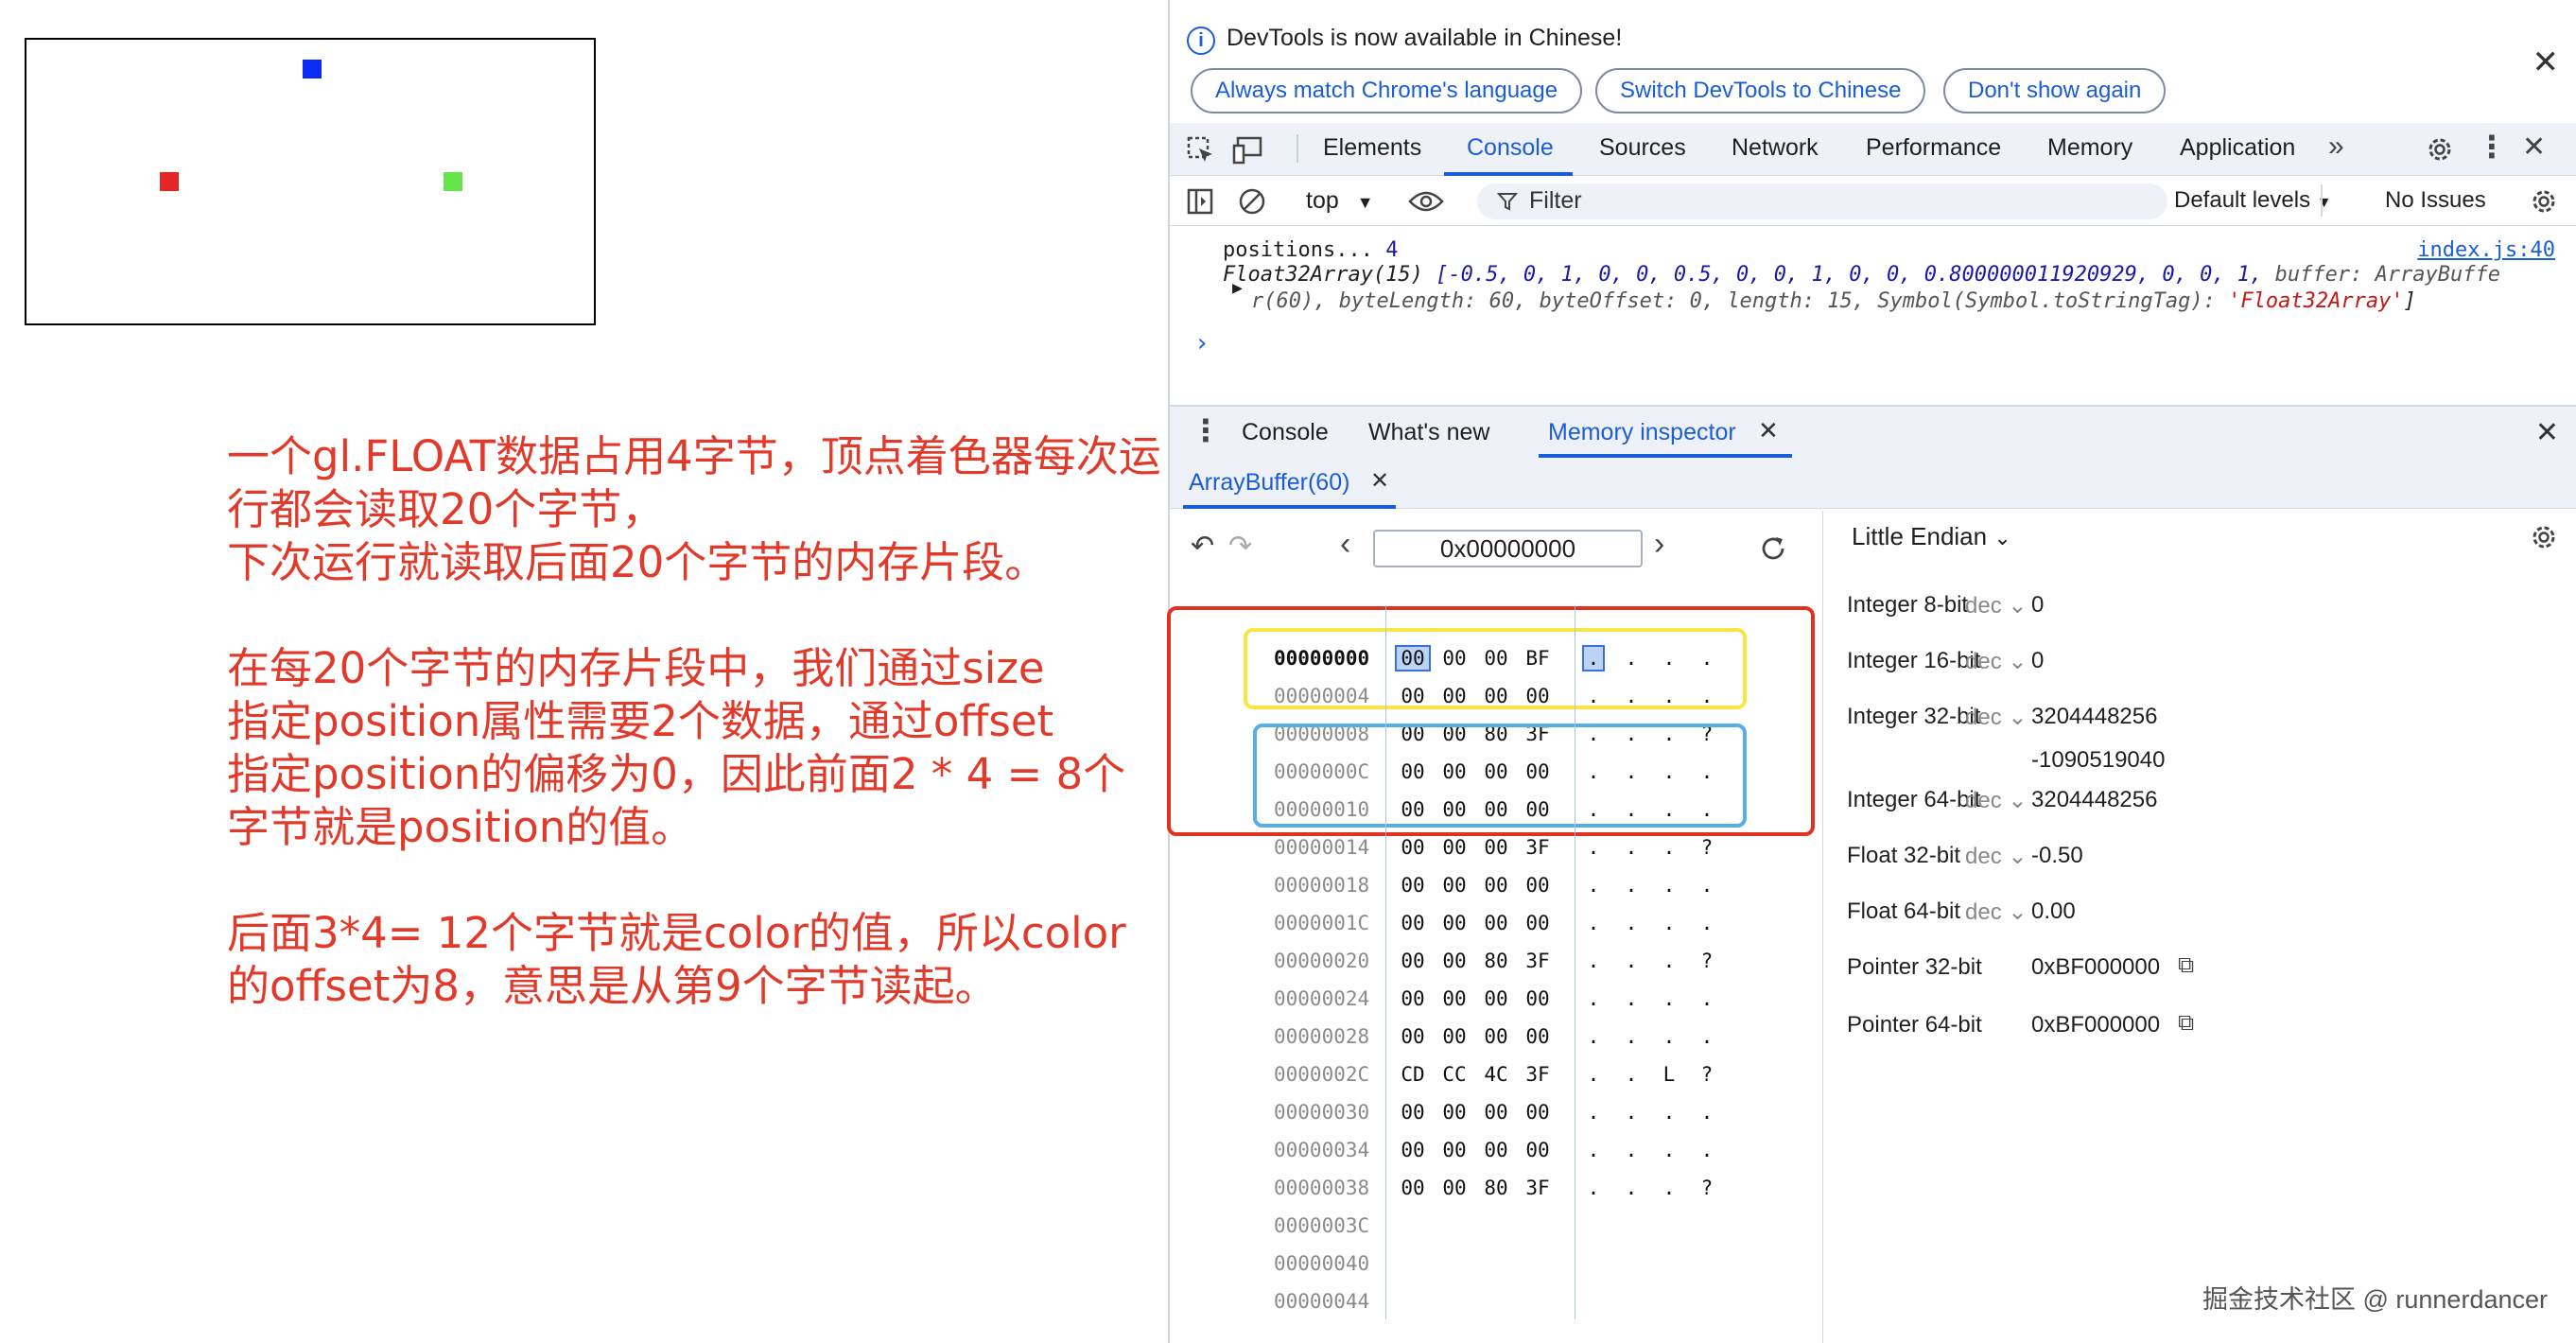 Image resolution: width=2576 pixels, height=1343 pixels. I want to click on settings-gear-icon, so click(2440, 149).